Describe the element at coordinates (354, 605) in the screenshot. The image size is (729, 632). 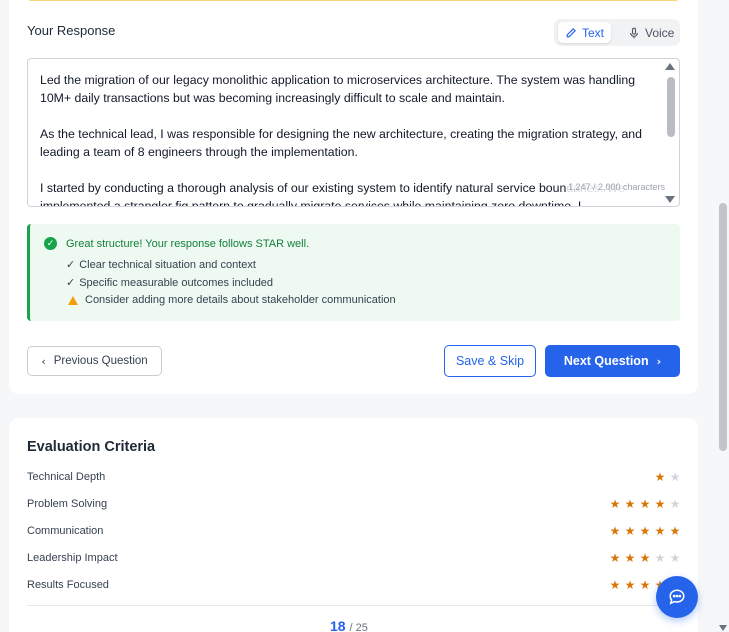
I see `divider` at that location.